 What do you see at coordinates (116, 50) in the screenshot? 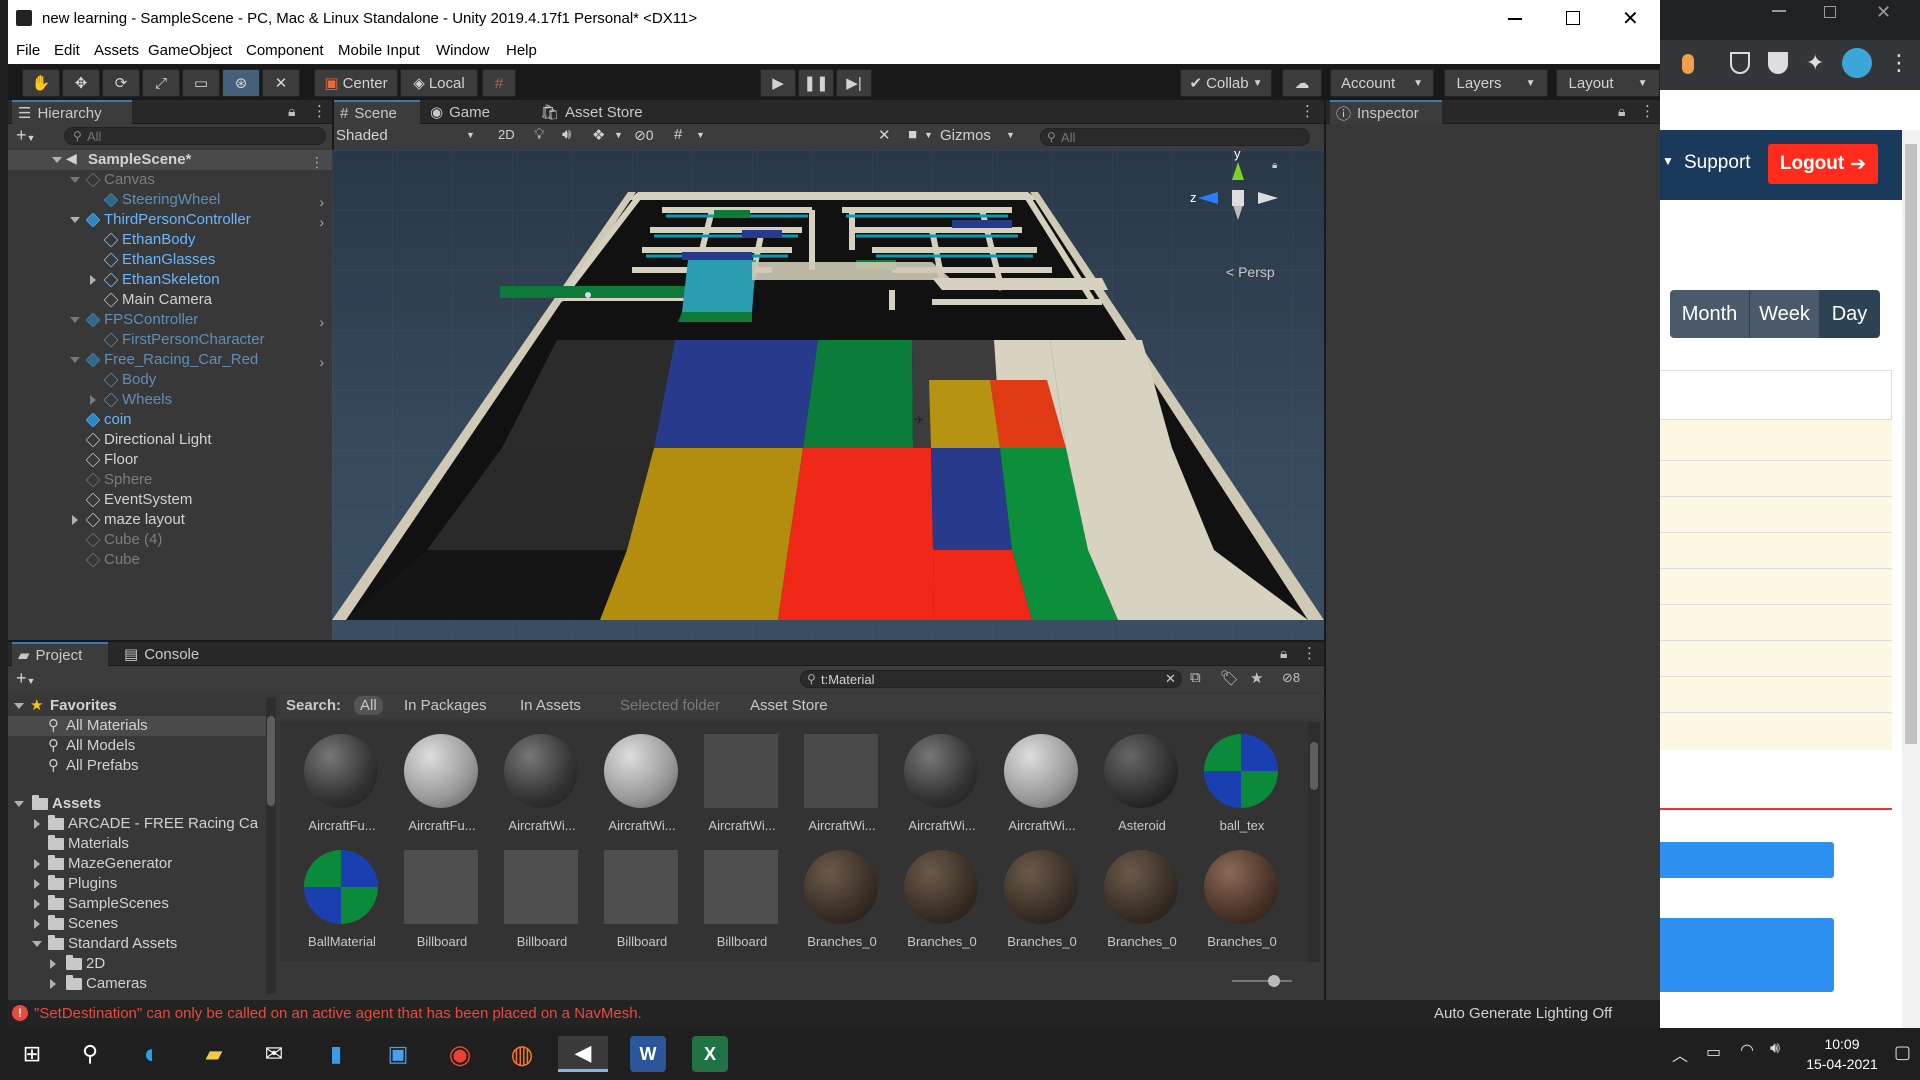
I see `menu-assets: Assets` at bounding box center [116, 50].